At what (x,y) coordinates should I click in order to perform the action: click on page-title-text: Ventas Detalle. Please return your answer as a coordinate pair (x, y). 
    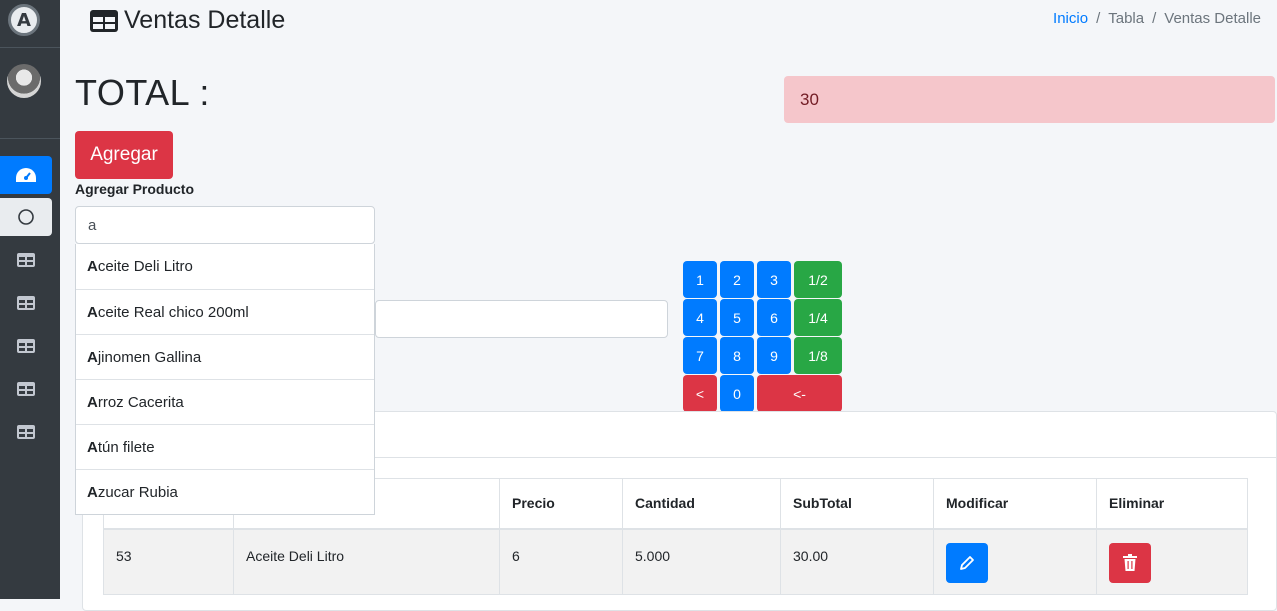
    Looking at the image, I should click on (204, 20).